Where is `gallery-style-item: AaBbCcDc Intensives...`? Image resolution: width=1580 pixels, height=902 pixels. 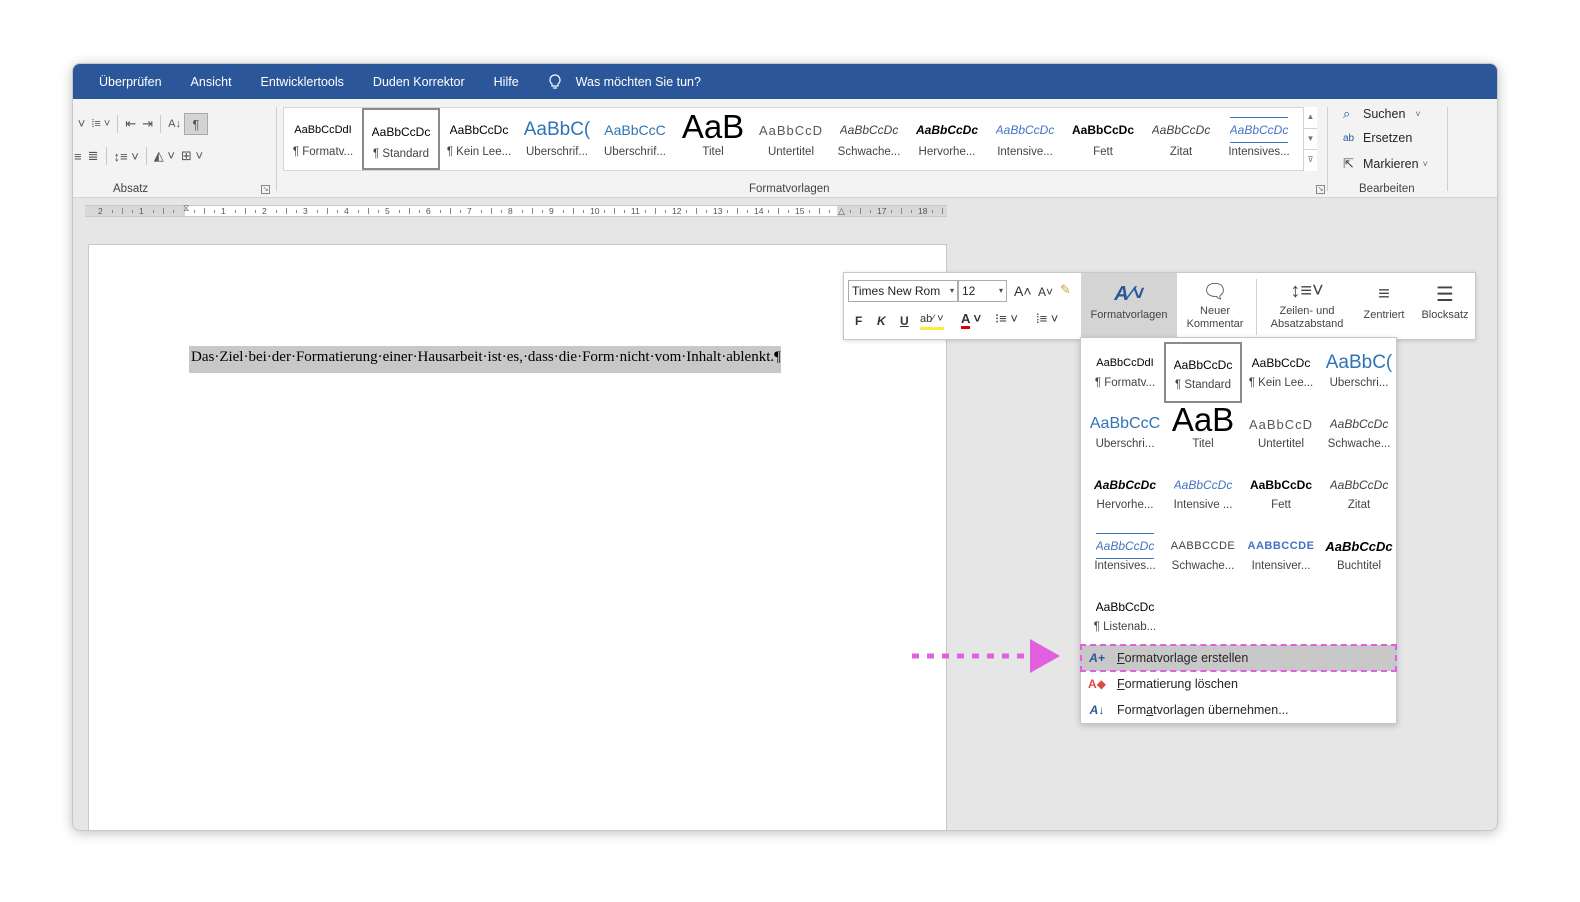 gallery-style-item: AaBbCcDc Intensives... is located at coordinates (1259, 139).